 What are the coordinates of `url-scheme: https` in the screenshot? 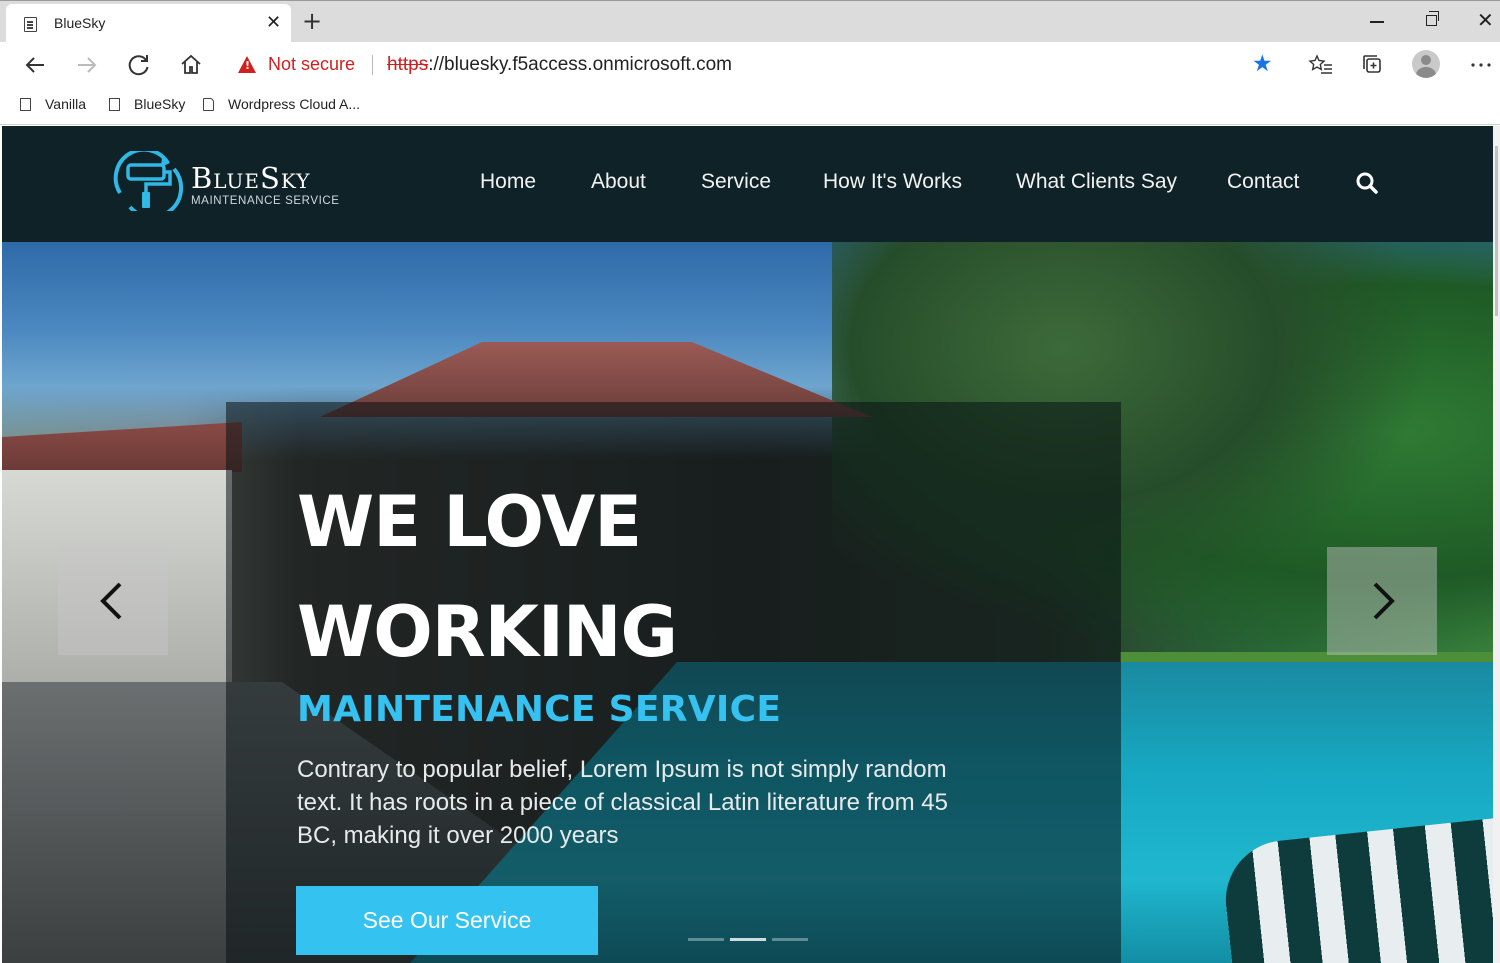 It's located at (408, 64).